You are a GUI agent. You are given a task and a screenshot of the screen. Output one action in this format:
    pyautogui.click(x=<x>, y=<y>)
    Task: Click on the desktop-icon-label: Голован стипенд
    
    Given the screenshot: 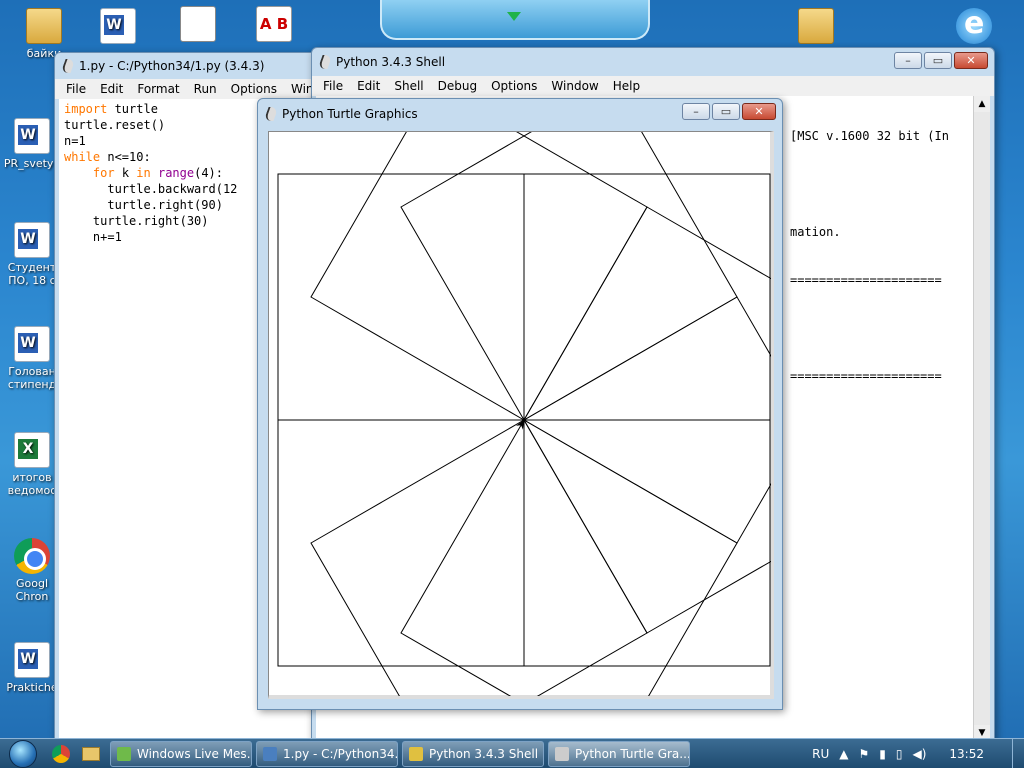 What is the action you would take?
    pyautogui.click(x=32, y=378)
    